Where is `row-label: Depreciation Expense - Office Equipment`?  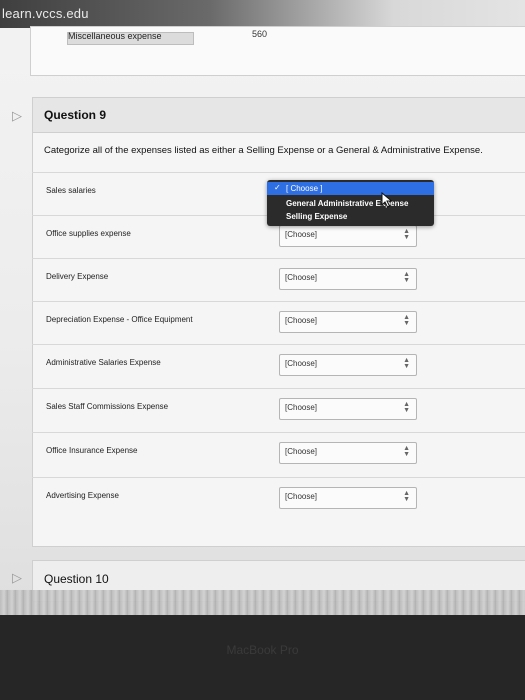
row-label: Depreciation Expense - Office Equipment is located at coordinates (119, 319).